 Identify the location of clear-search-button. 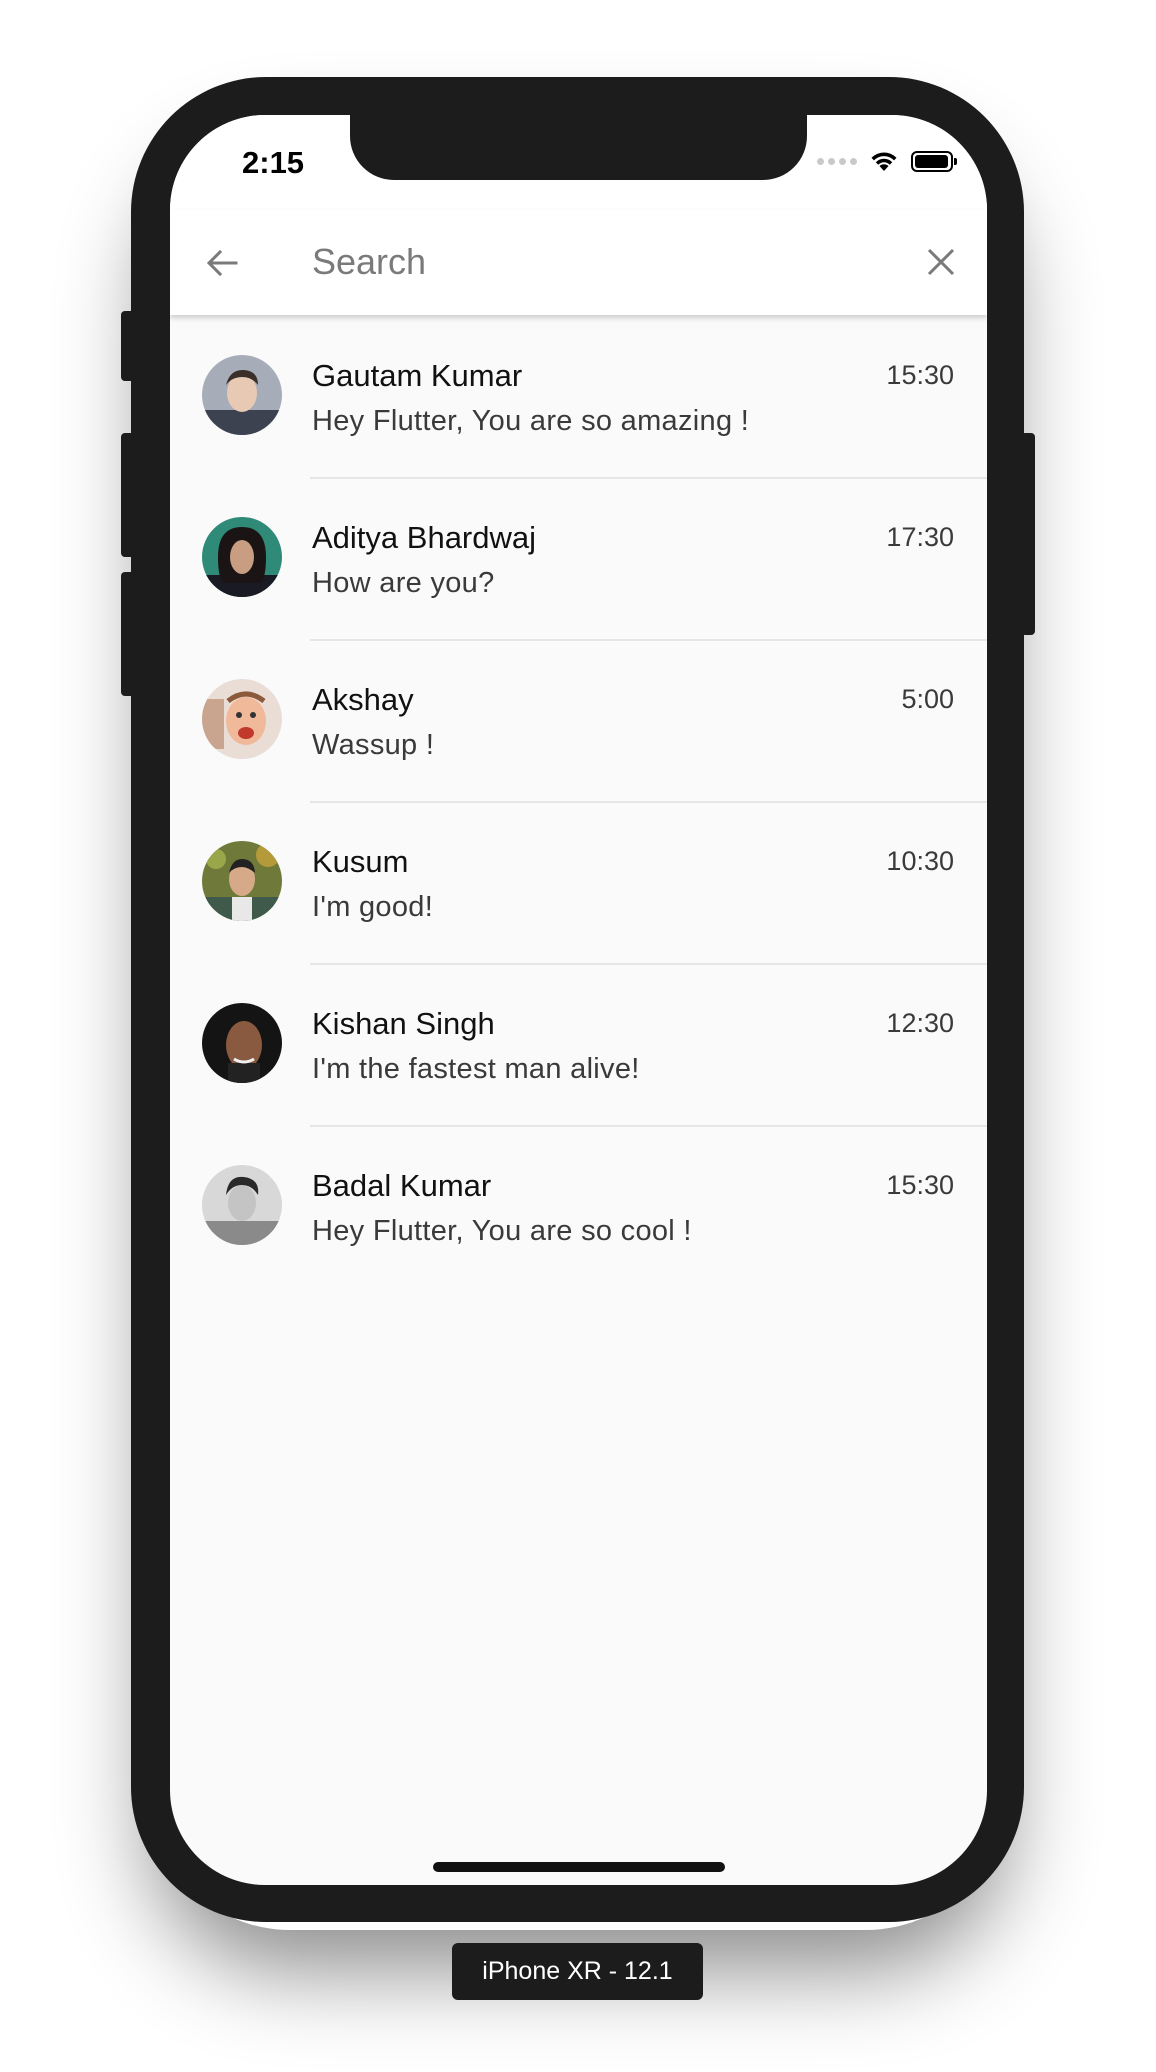
(941, 262).